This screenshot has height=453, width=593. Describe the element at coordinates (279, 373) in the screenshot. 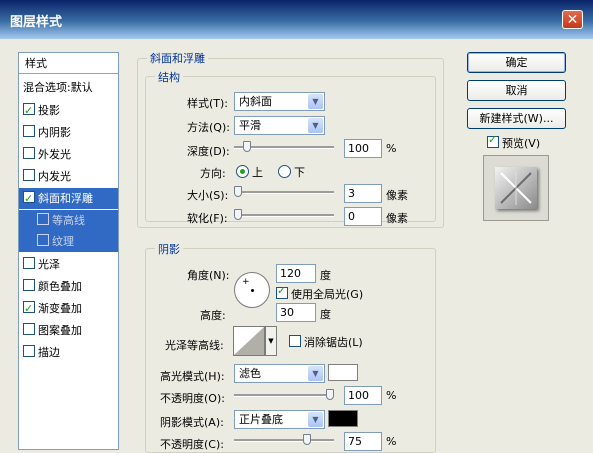

I see `highlight-mode-select: 滤色 ▼` at that location.